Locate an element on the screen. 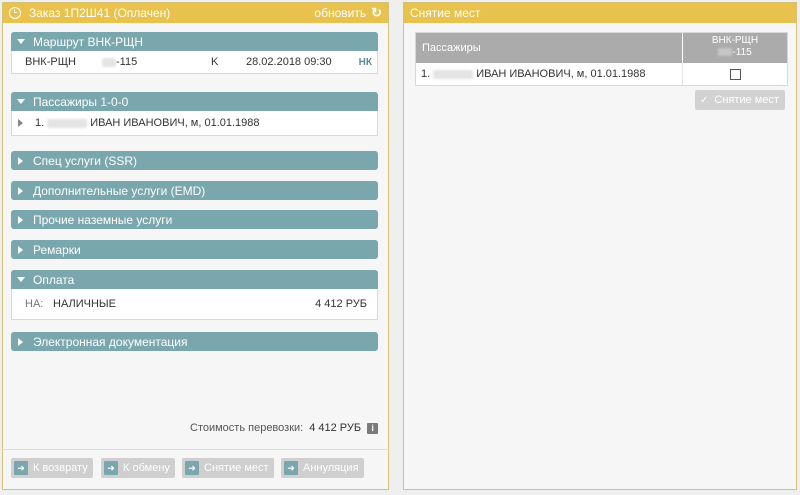  order-panel-header: Заказ 1П2Ш41 (Оплачен) обновить ↻ is located at coordinates (195, 13).